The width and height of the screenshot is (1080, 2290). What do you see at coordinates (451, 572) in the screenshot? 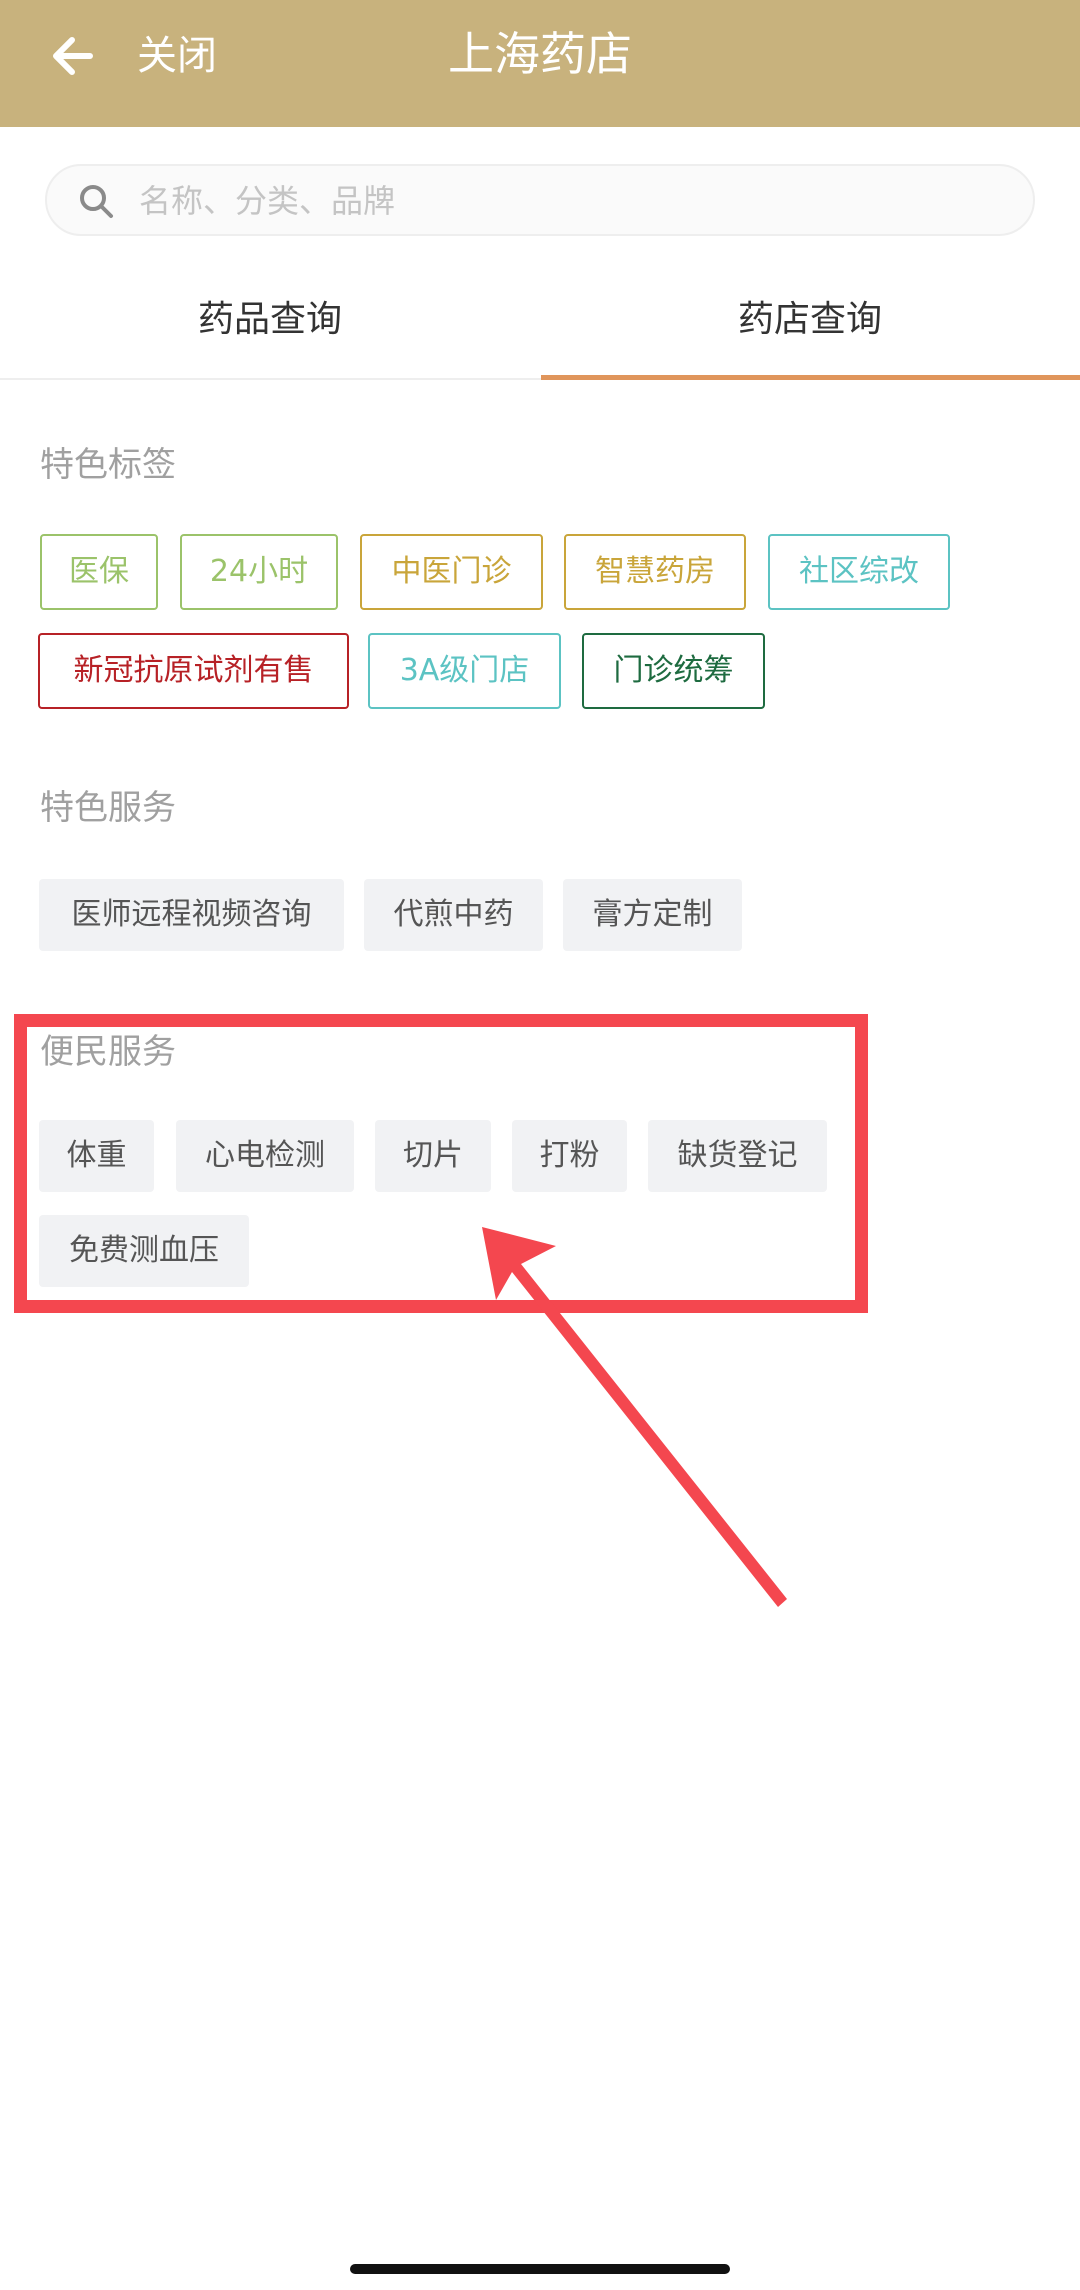
I see `tag-tcm-clinic: 中医门诊` at bounding box center [451, 572].